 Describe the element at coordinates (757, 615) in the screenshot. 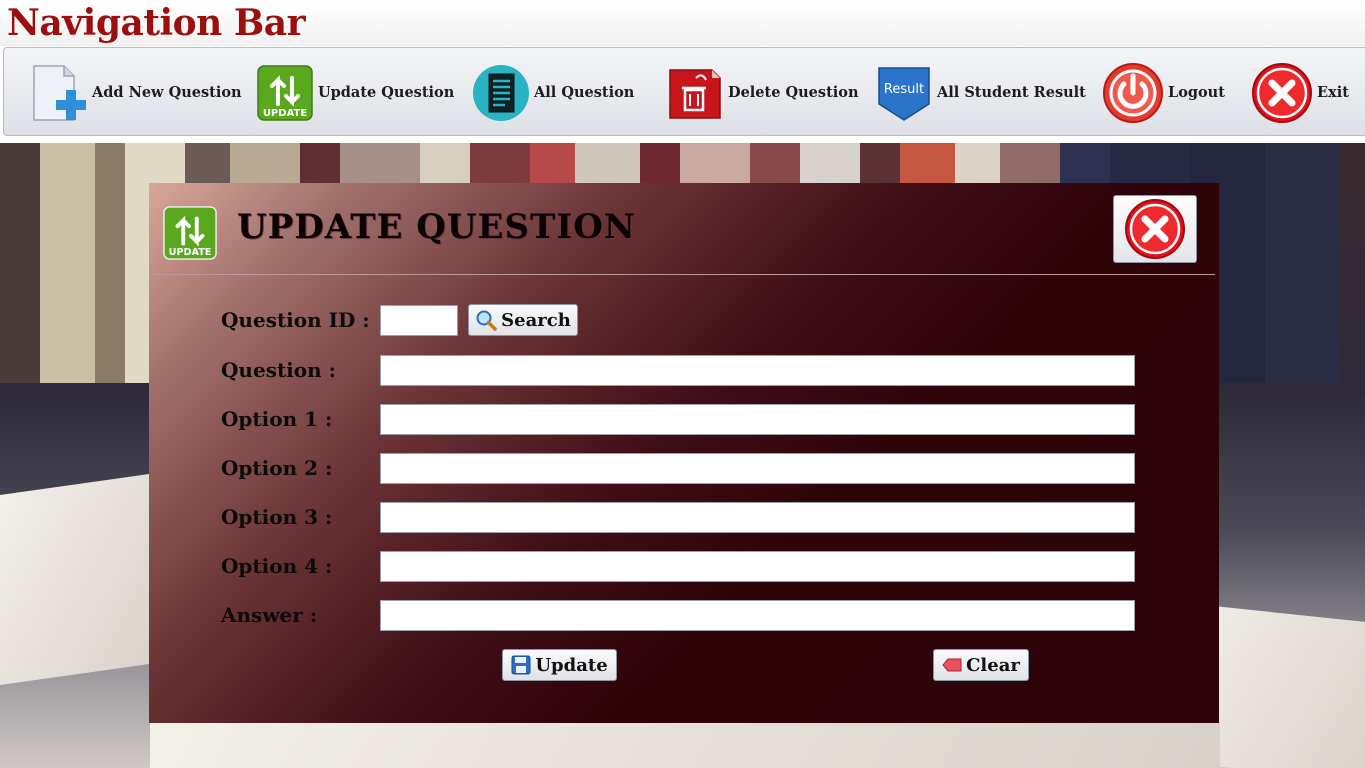

I see `answer-input` at that location.